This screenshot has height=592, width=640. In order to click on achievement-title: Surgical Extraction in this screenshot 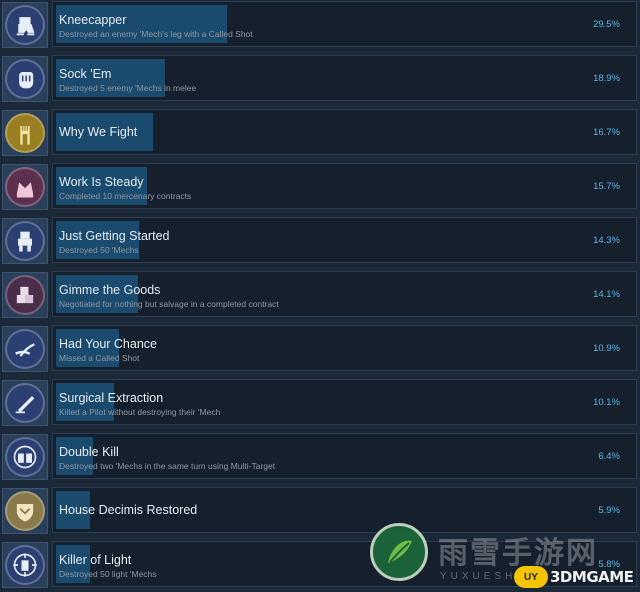, I will do `click(111, 398)`.